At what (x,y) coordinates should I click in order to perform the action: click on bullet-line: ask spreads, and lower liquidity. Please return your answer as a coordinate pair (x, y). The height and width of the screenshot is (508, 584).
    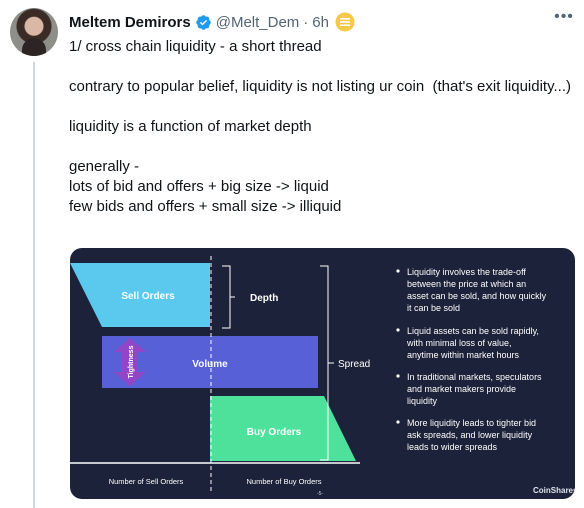
    Looking at the image, I should click on (470, 435).